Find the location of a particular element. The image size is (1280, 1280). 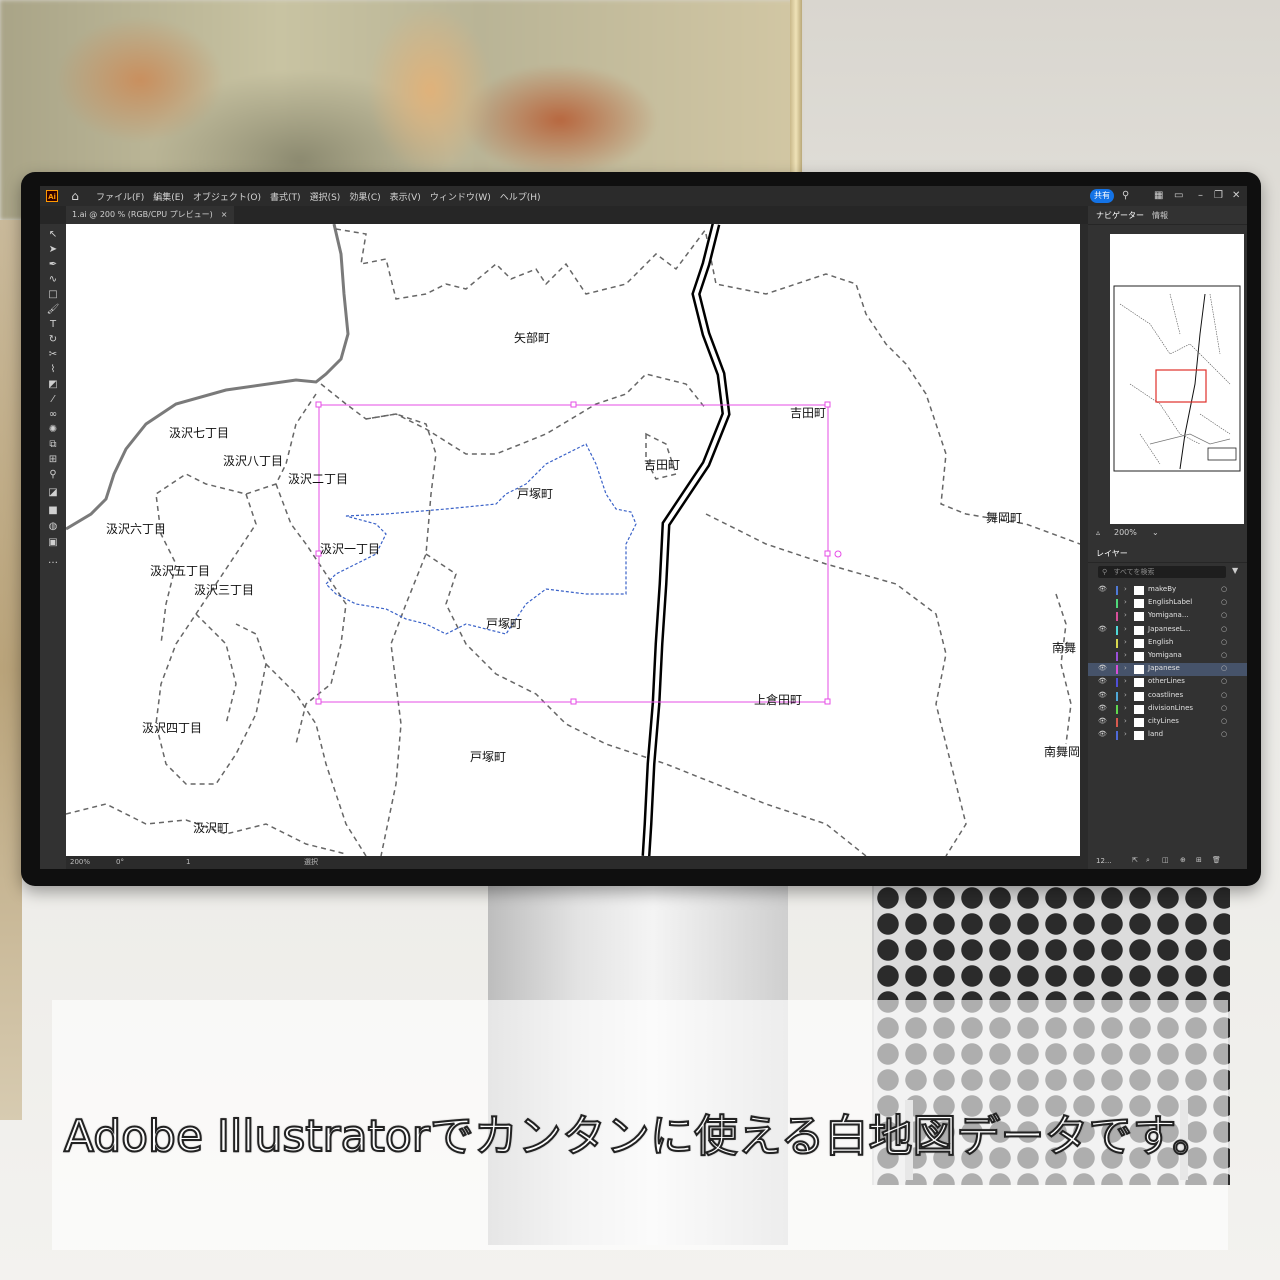

artboard-number: 1 is located at coordinates (188, 862).